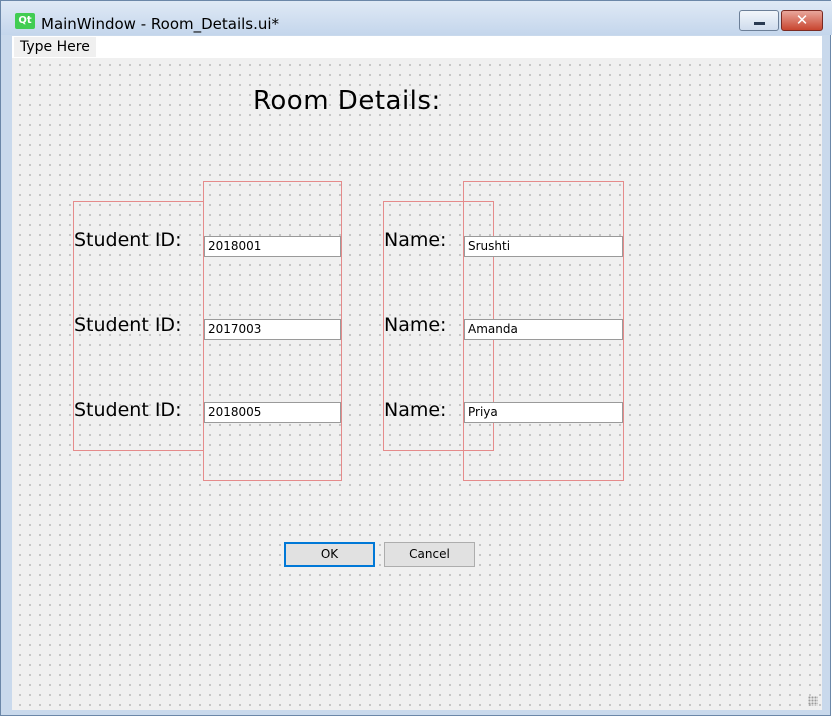 The width and height of the screenshot is (833, 718). What do you see at coordinates (55, 47) in the screenshot?
I see `menu-type-here: Type Here` at bounding box center [55, 47].